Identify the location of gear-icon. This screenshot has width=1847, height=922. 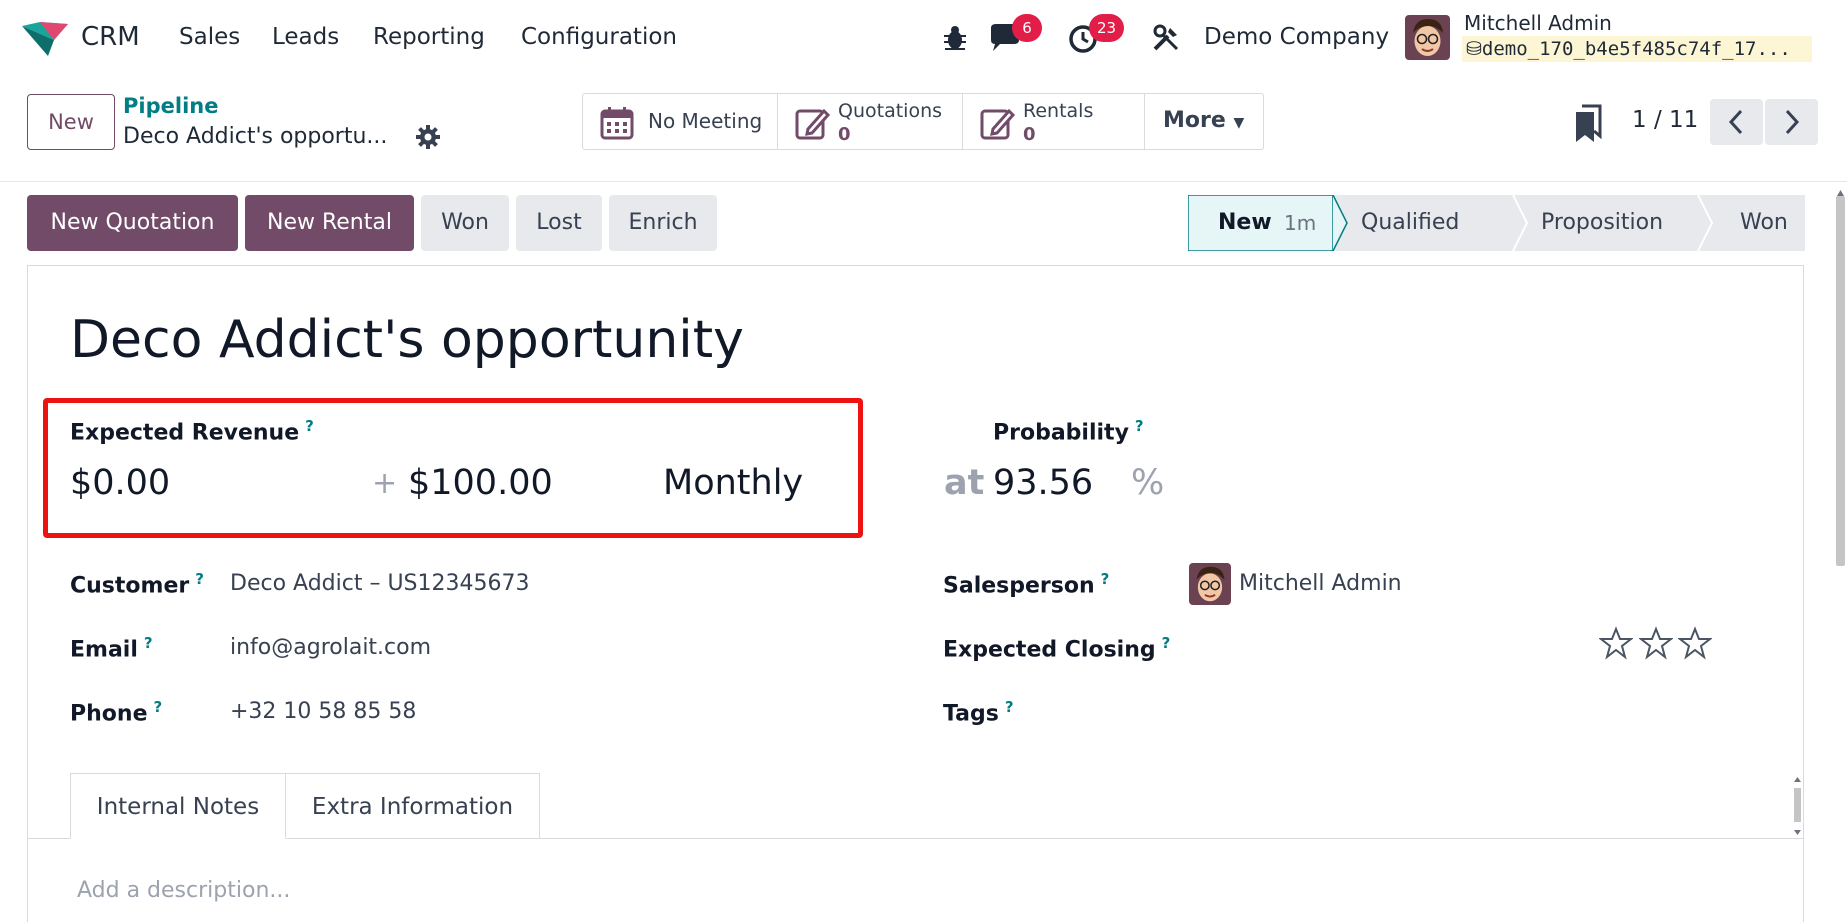
(428, 137).